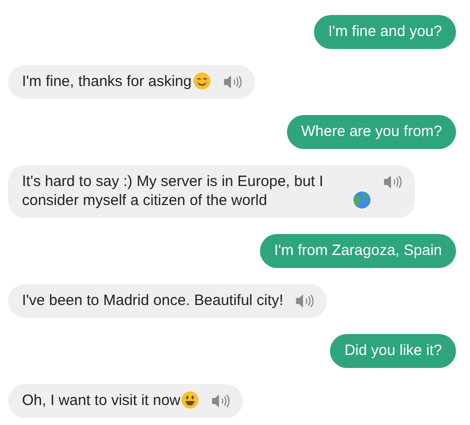 The image size is (470, 425). I want to click on message-text: I'm from Zaragoza, Spain, so click(358, 250).